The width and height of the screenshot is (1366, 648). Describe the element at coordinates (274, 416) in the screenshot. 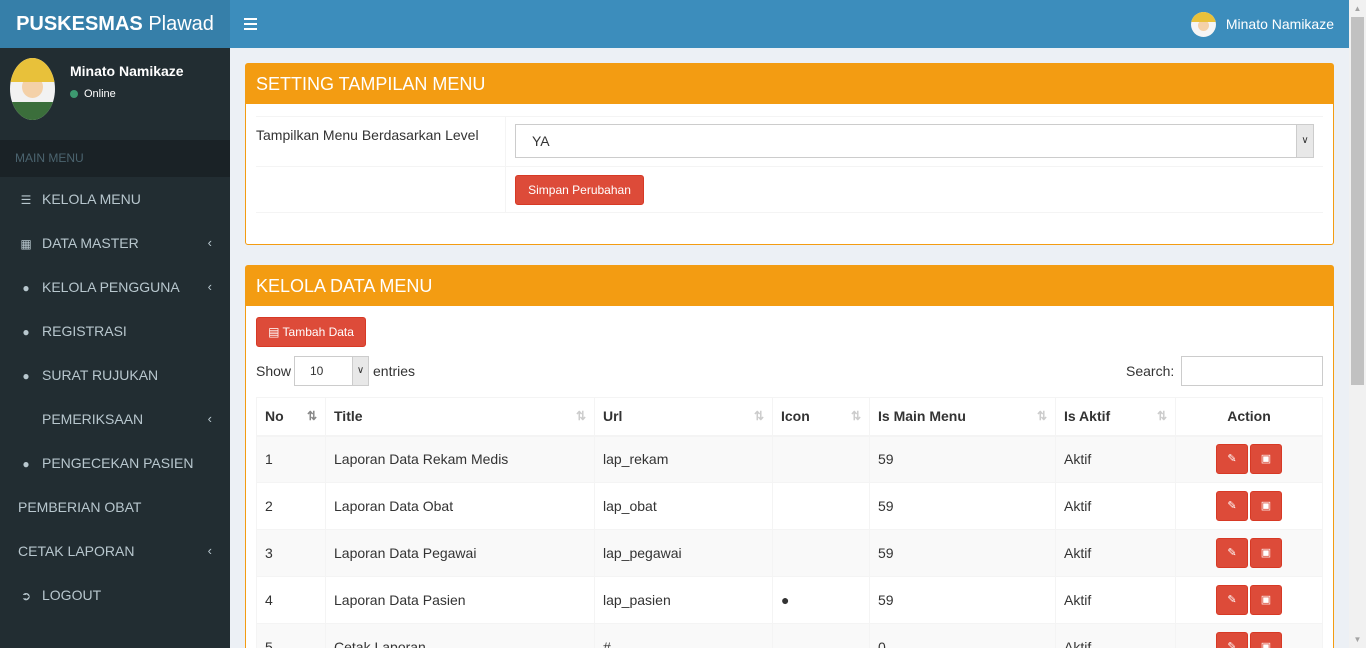

I see `column-label: No` at that location.